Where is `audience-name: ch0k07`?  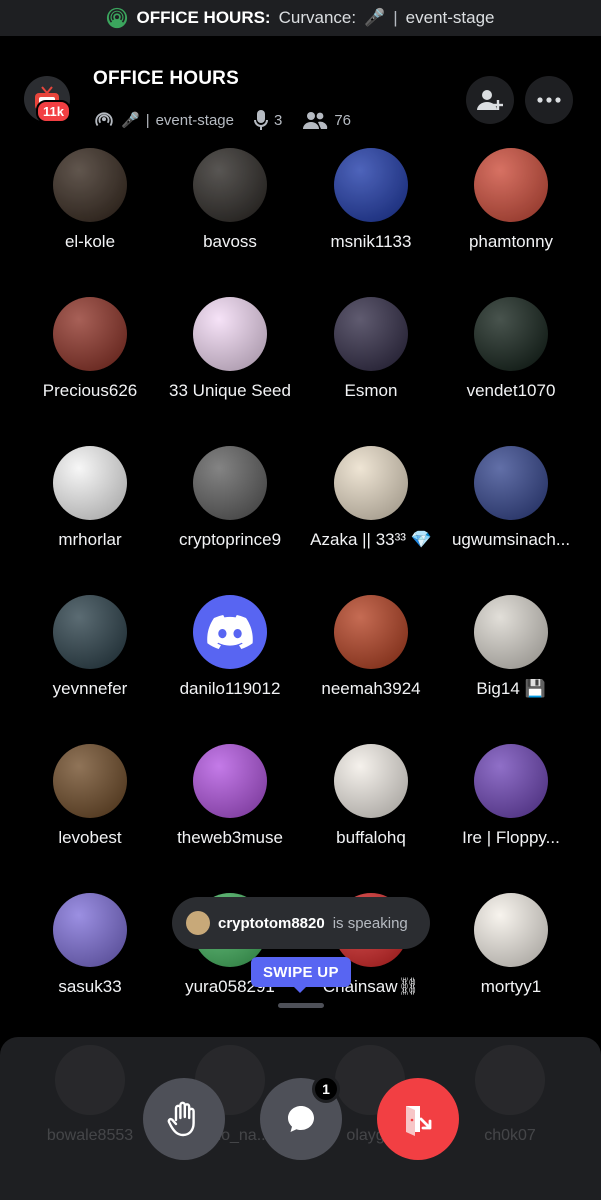
audience-name: ch0k07 is located at coordinates (510, 1135).